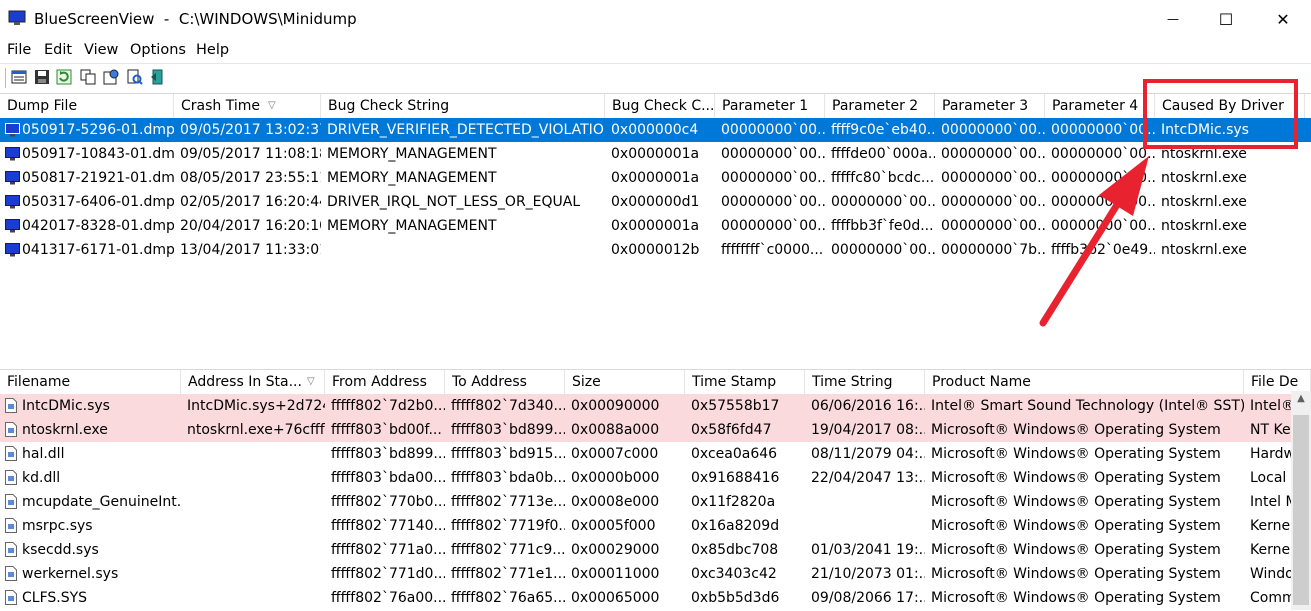 The width and height of the screenshot is (1311, 611). Describe the element at coordinates (66, 406) in the screenshot. I see `driver-file-name: IntcDMic.sys` at that location.